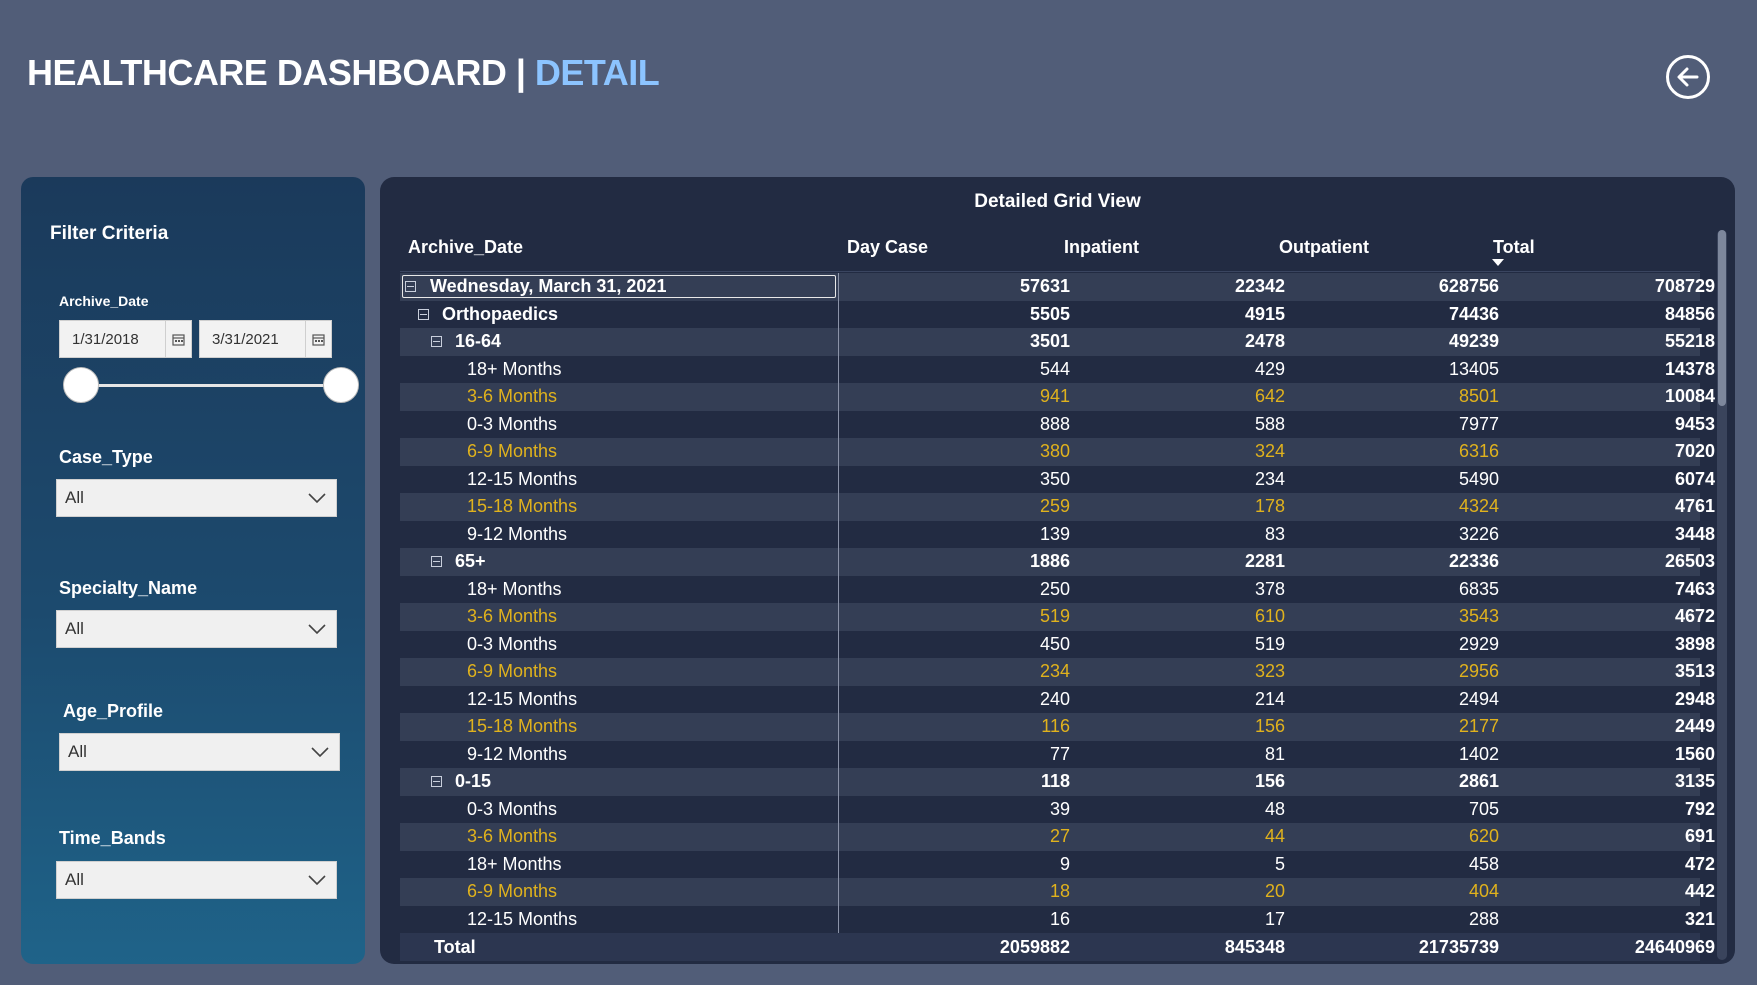  Describe the element at coordinates (1722, 595) in the screenshot. I see `grid-scrollbar` at that location.